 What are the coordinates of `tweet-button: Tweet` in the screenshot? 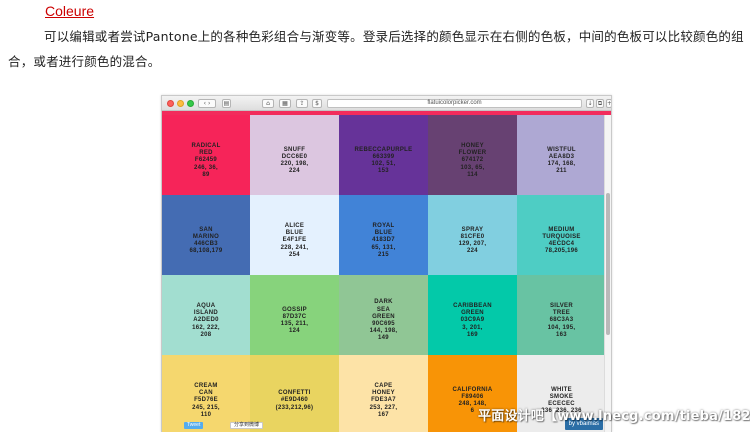 It's located at (194, 425).